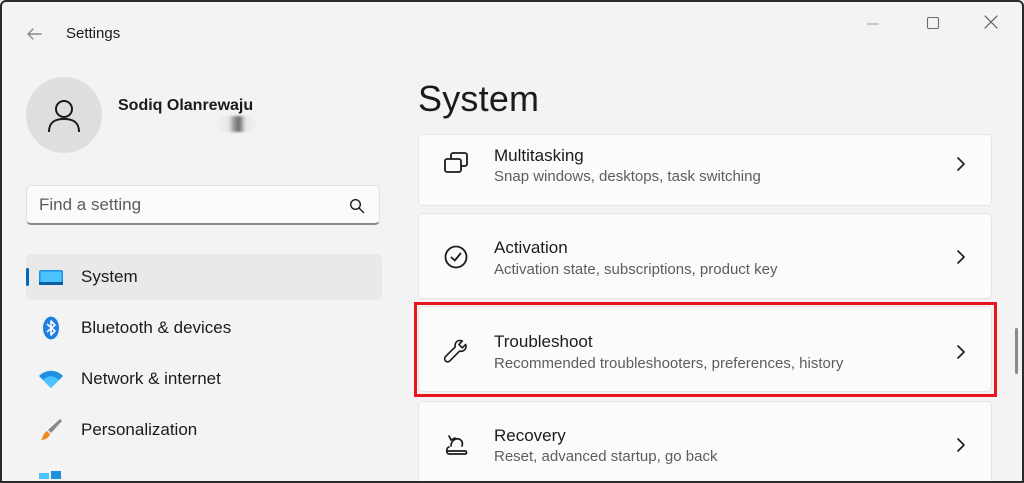  I want to click on selected-indicator, so click(27, 277).